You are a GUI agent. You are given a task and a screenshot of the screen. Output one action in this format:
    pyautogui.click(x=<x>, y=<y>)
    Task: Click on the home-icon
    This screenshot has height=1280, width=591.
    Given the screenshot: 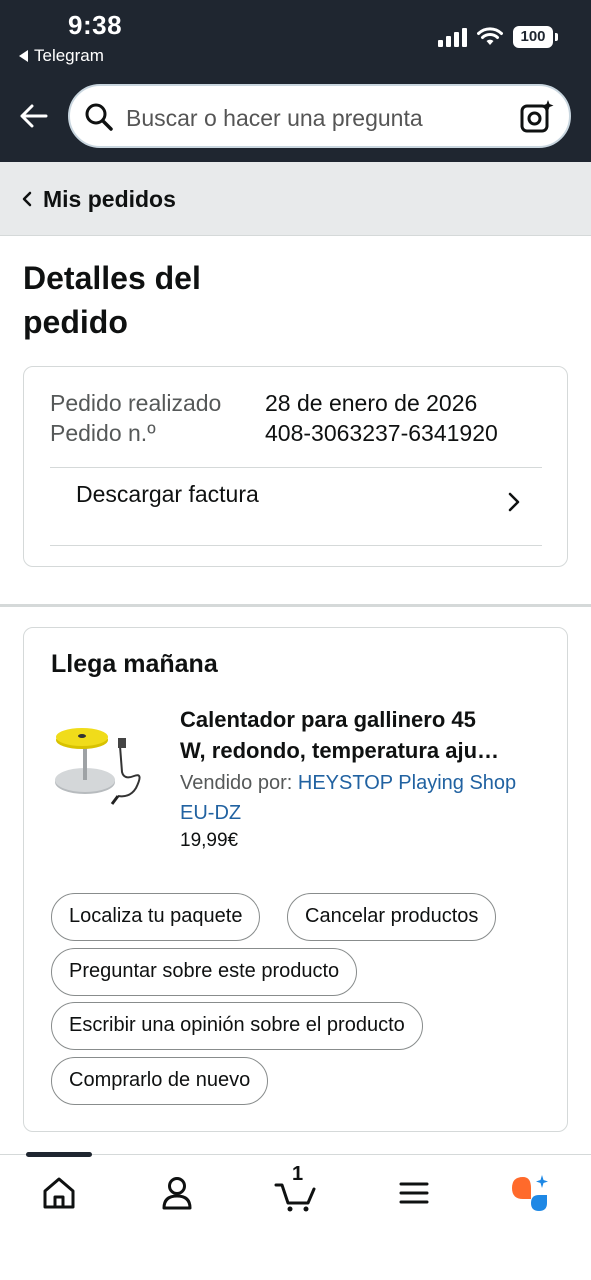 What is the action you would take?
    pyautogui.click(x=59, y=1193)
    